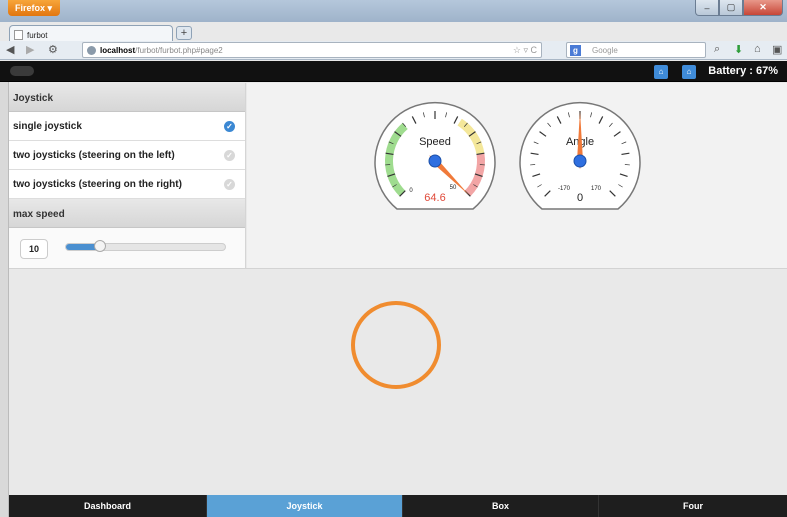 This screenshot has height=517, width=787. What do you see at coordinates (30, 8) in the screenshot?
I see `firefox-menu-label: Firefox` at bounding box center [30, 8].